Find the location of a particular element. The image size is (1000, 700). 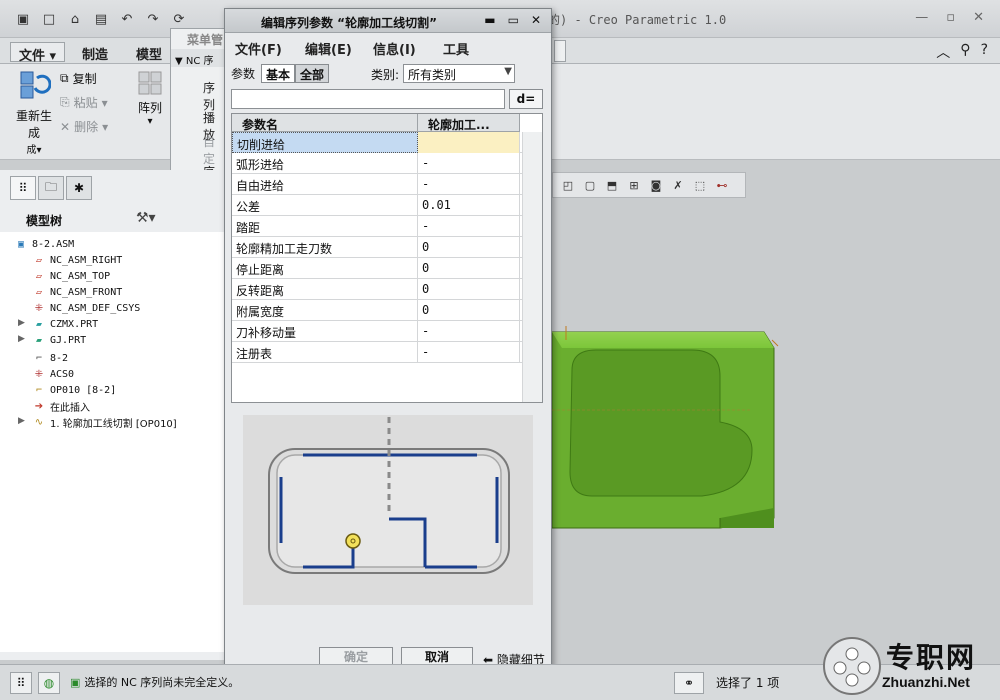

table-row: 反转距离 0 is located at coordinates (377, 289).